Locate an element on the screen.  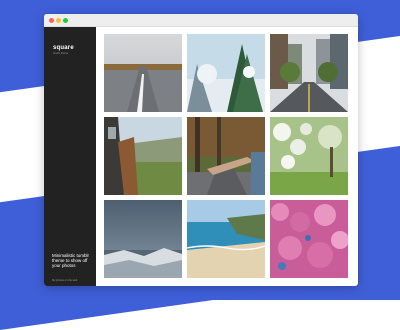
beach-coast-photo is located at coordinates (226, 239).